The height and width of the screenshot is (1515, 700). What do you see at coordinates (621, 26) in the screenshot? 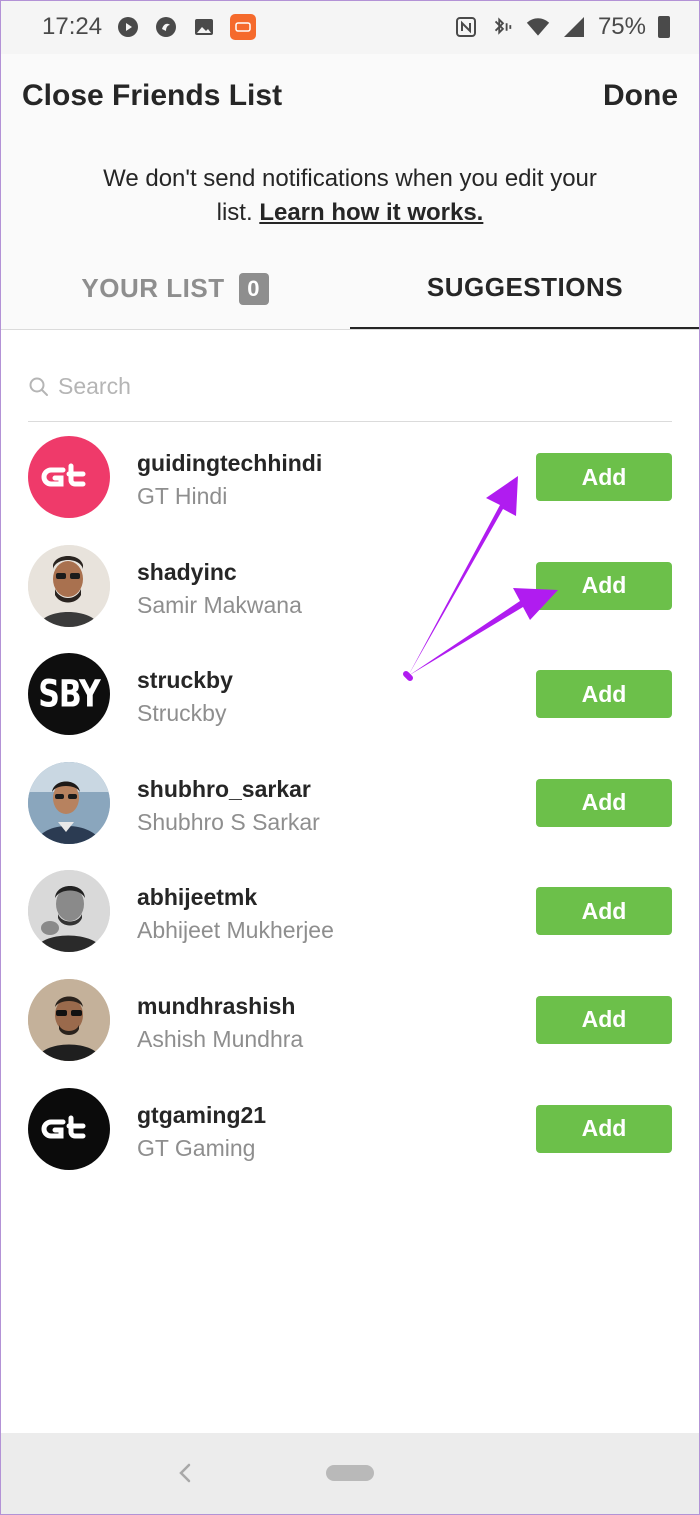
I see `battery-percent: 75%` at bounding box center [621, 26].